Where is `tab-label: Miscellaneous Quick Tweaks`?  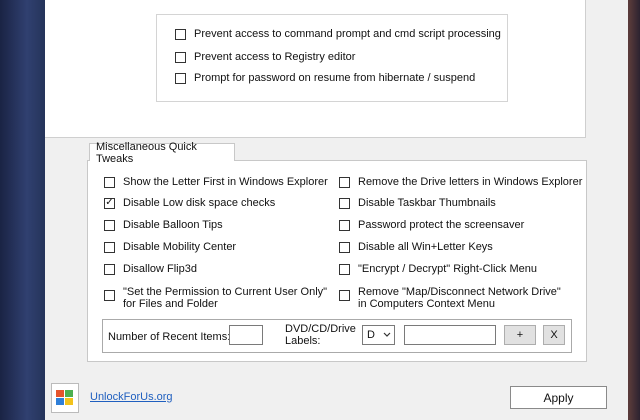
tab-label: Miscellaneous Quick Tweaks is located at coordinates (146, 152).